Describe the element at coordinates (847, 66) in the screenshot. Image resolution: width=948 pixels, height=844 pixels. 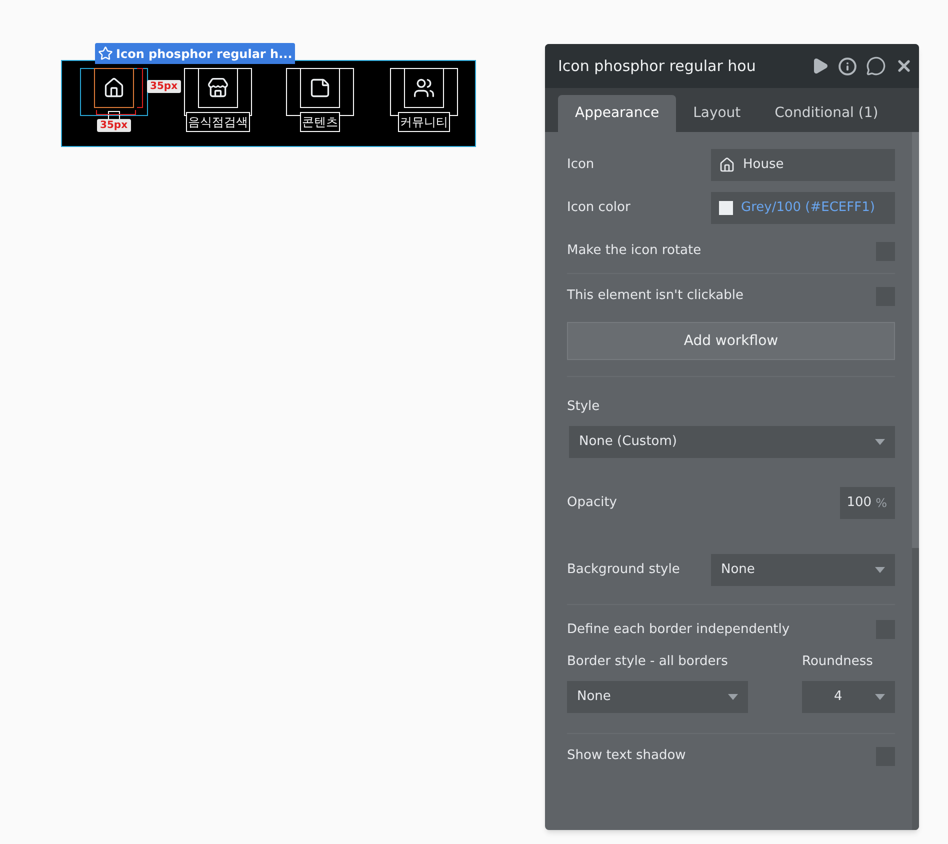
I see `info-icon` at that location.